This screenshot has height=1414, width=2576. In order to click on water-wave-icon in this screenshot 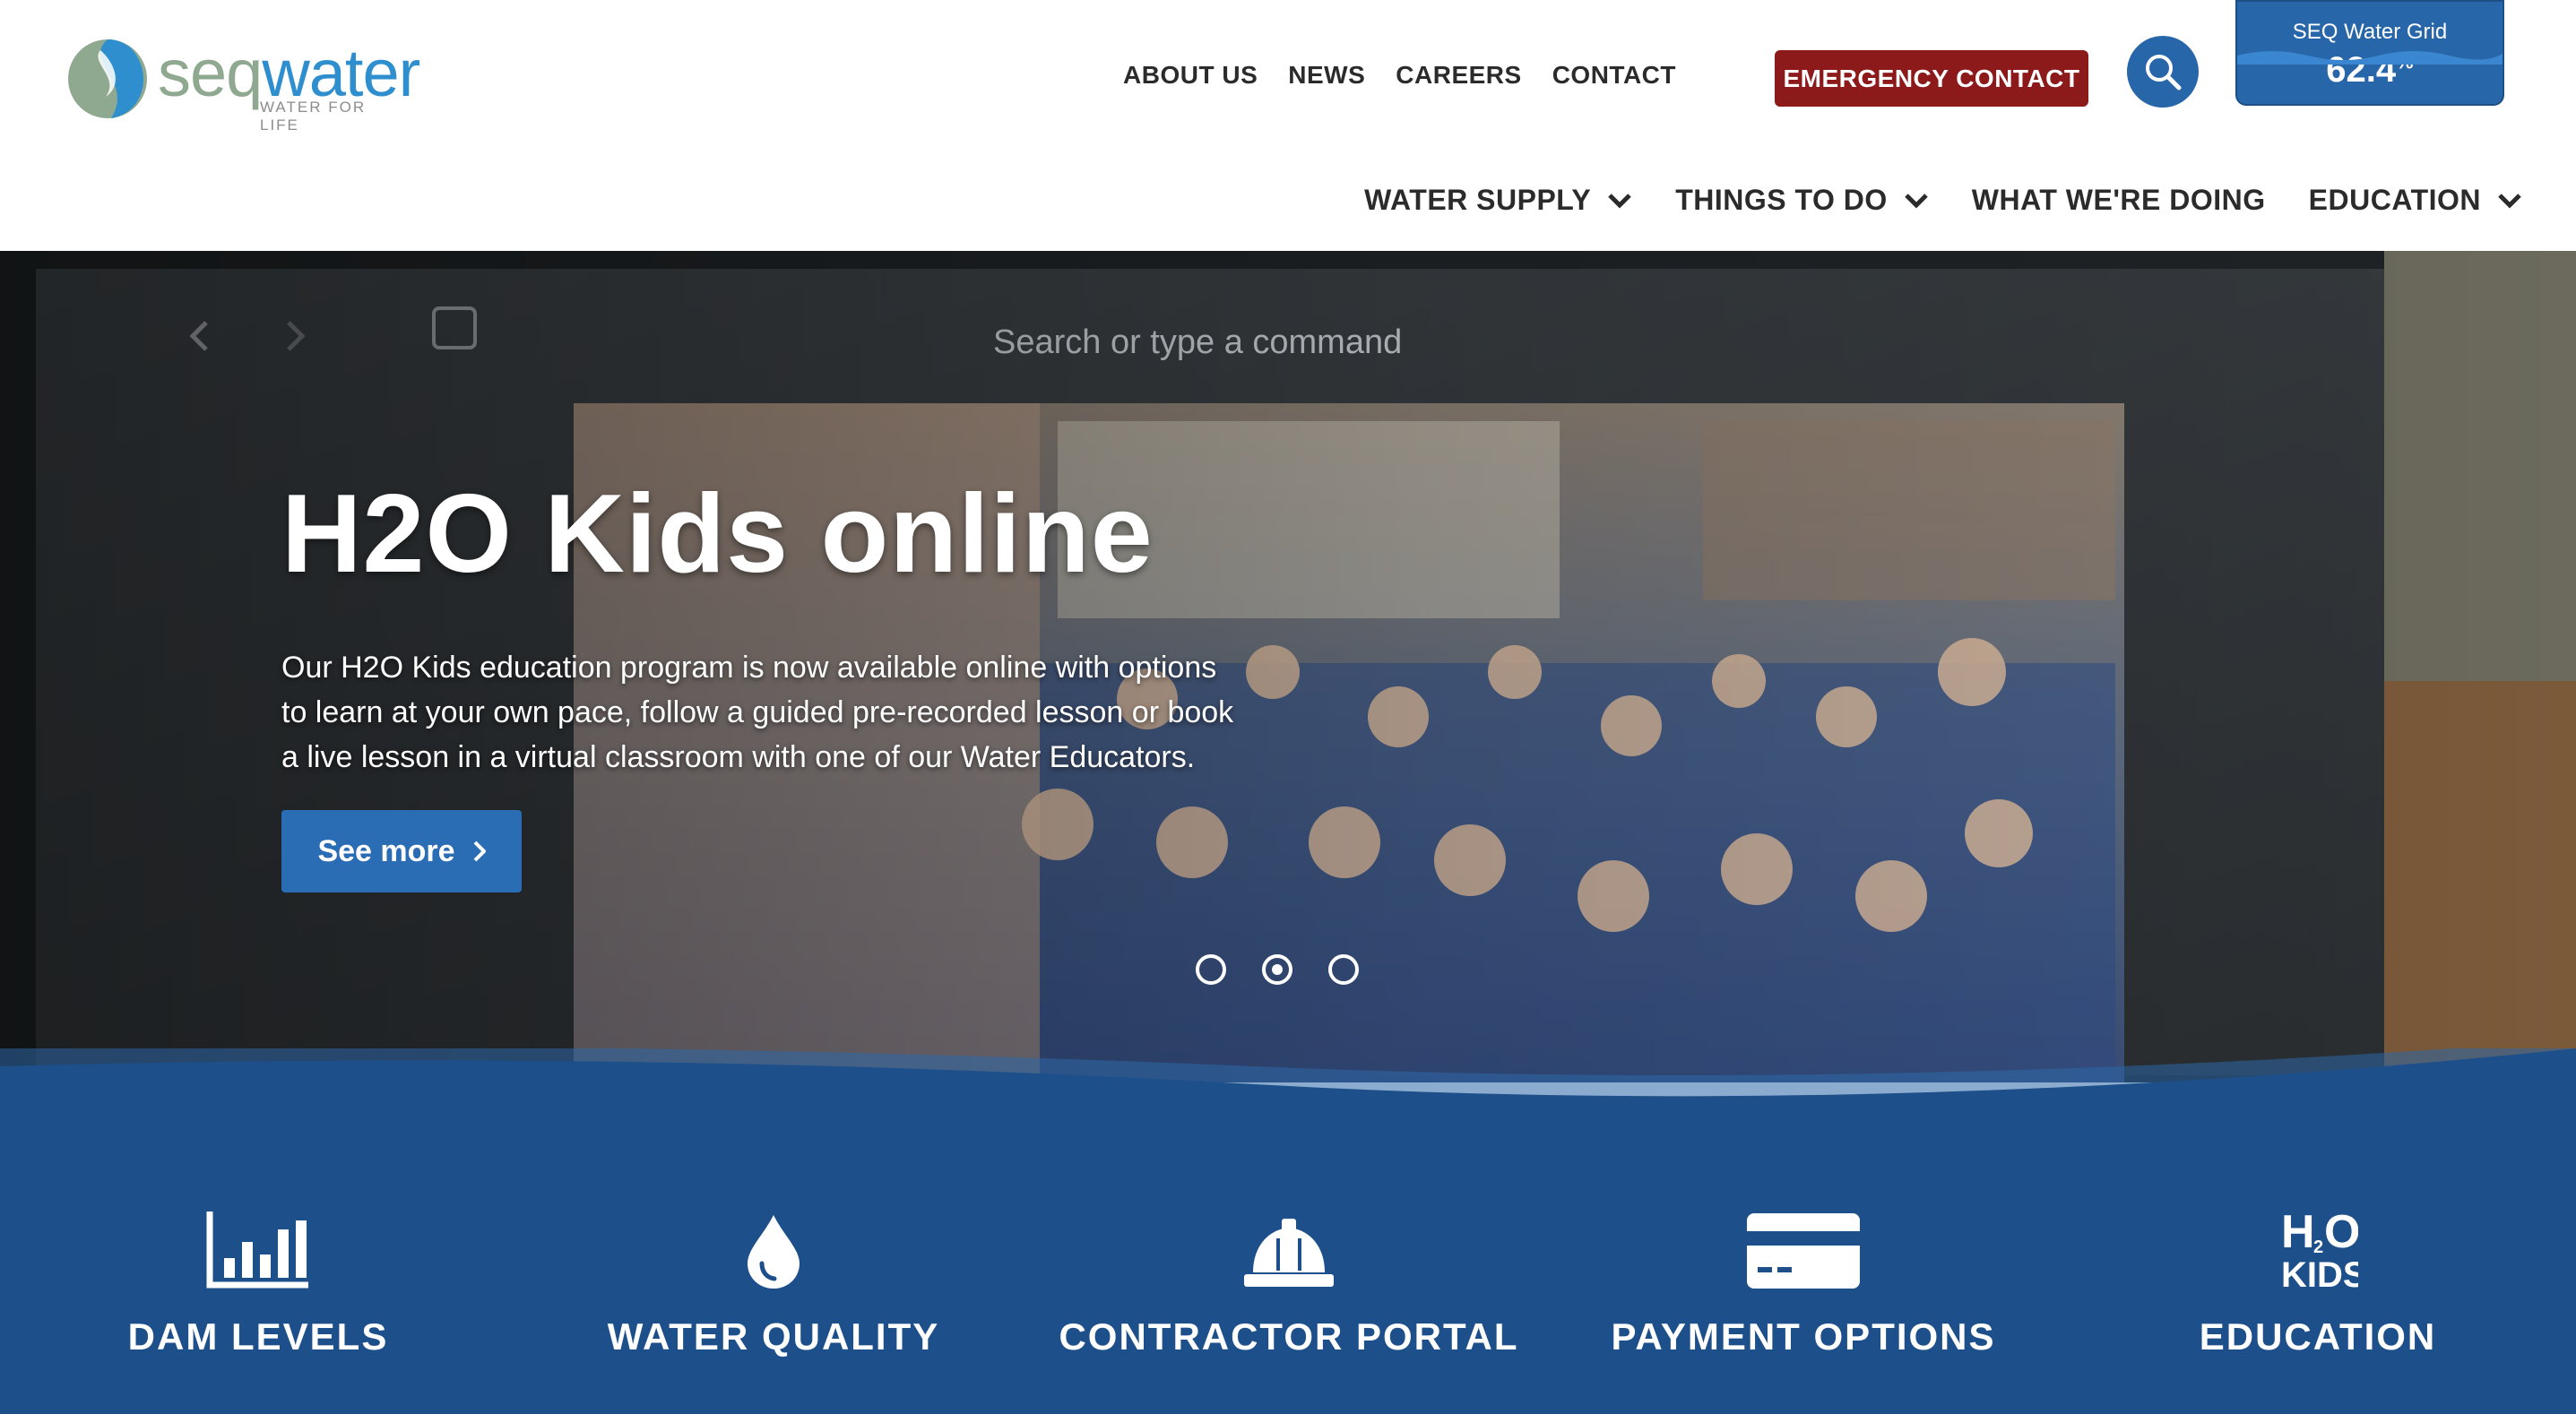, I will do `click(2370, 58)`.